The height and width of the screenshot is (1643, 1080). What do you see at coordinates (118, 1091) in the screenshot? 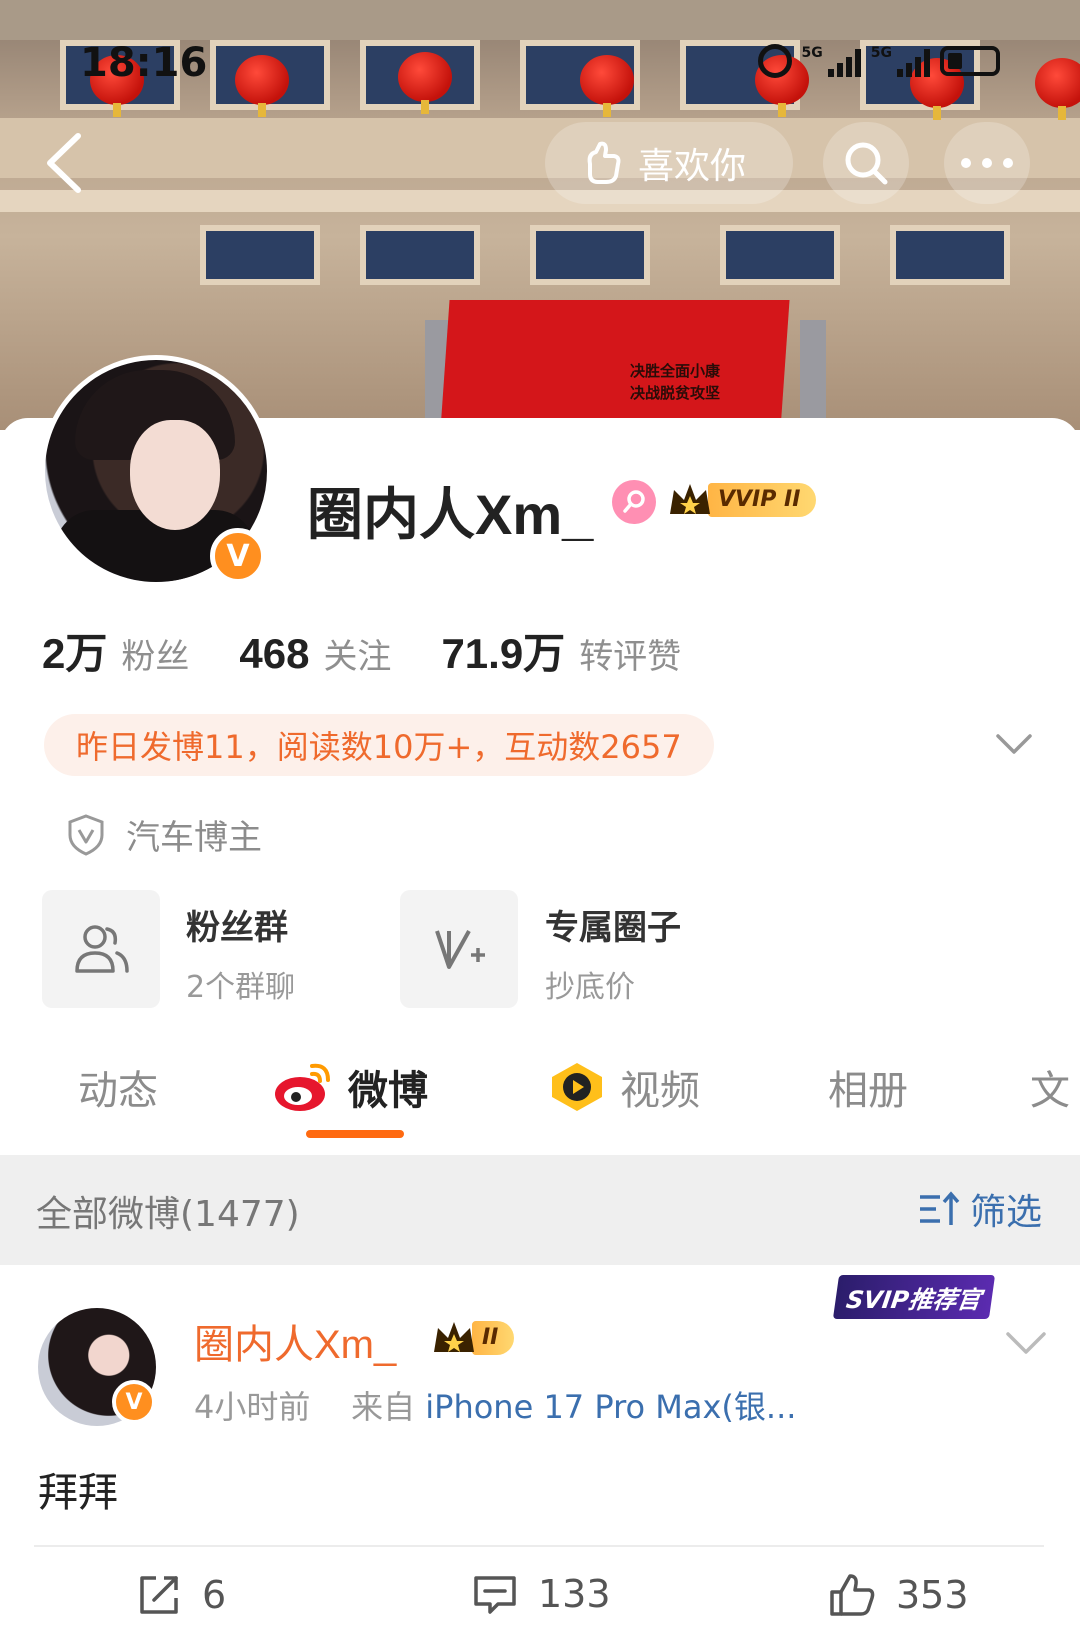
I see `tab-dynamics-label: 动态` at bounding box center [118, 1091].